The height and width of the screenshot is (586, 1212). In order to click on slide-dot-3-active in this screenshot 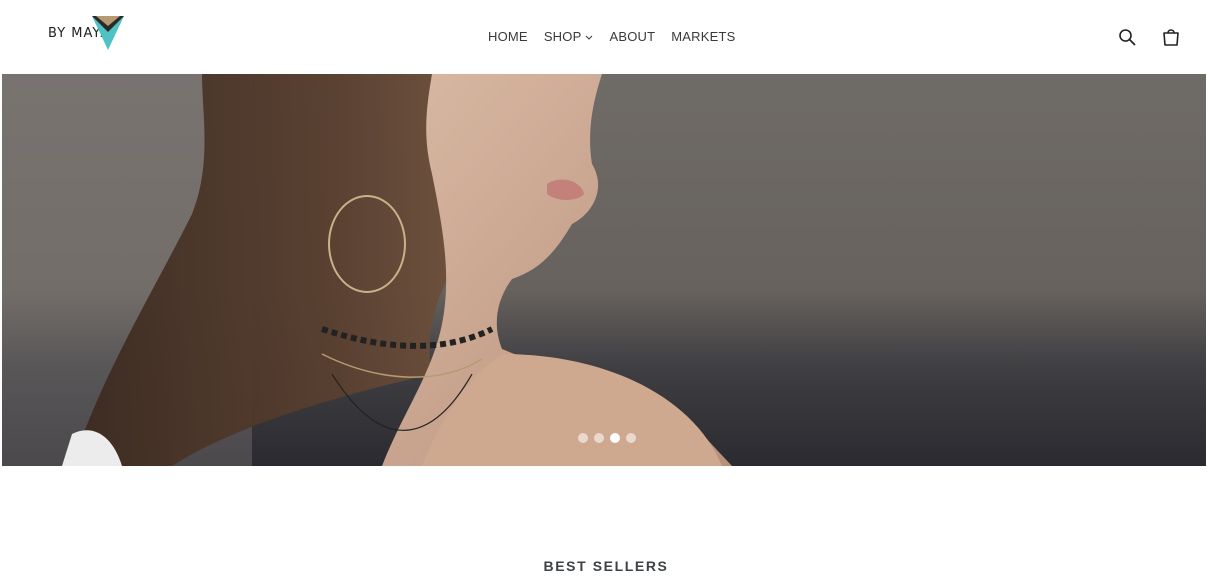, I will do `click(615, 438)`.